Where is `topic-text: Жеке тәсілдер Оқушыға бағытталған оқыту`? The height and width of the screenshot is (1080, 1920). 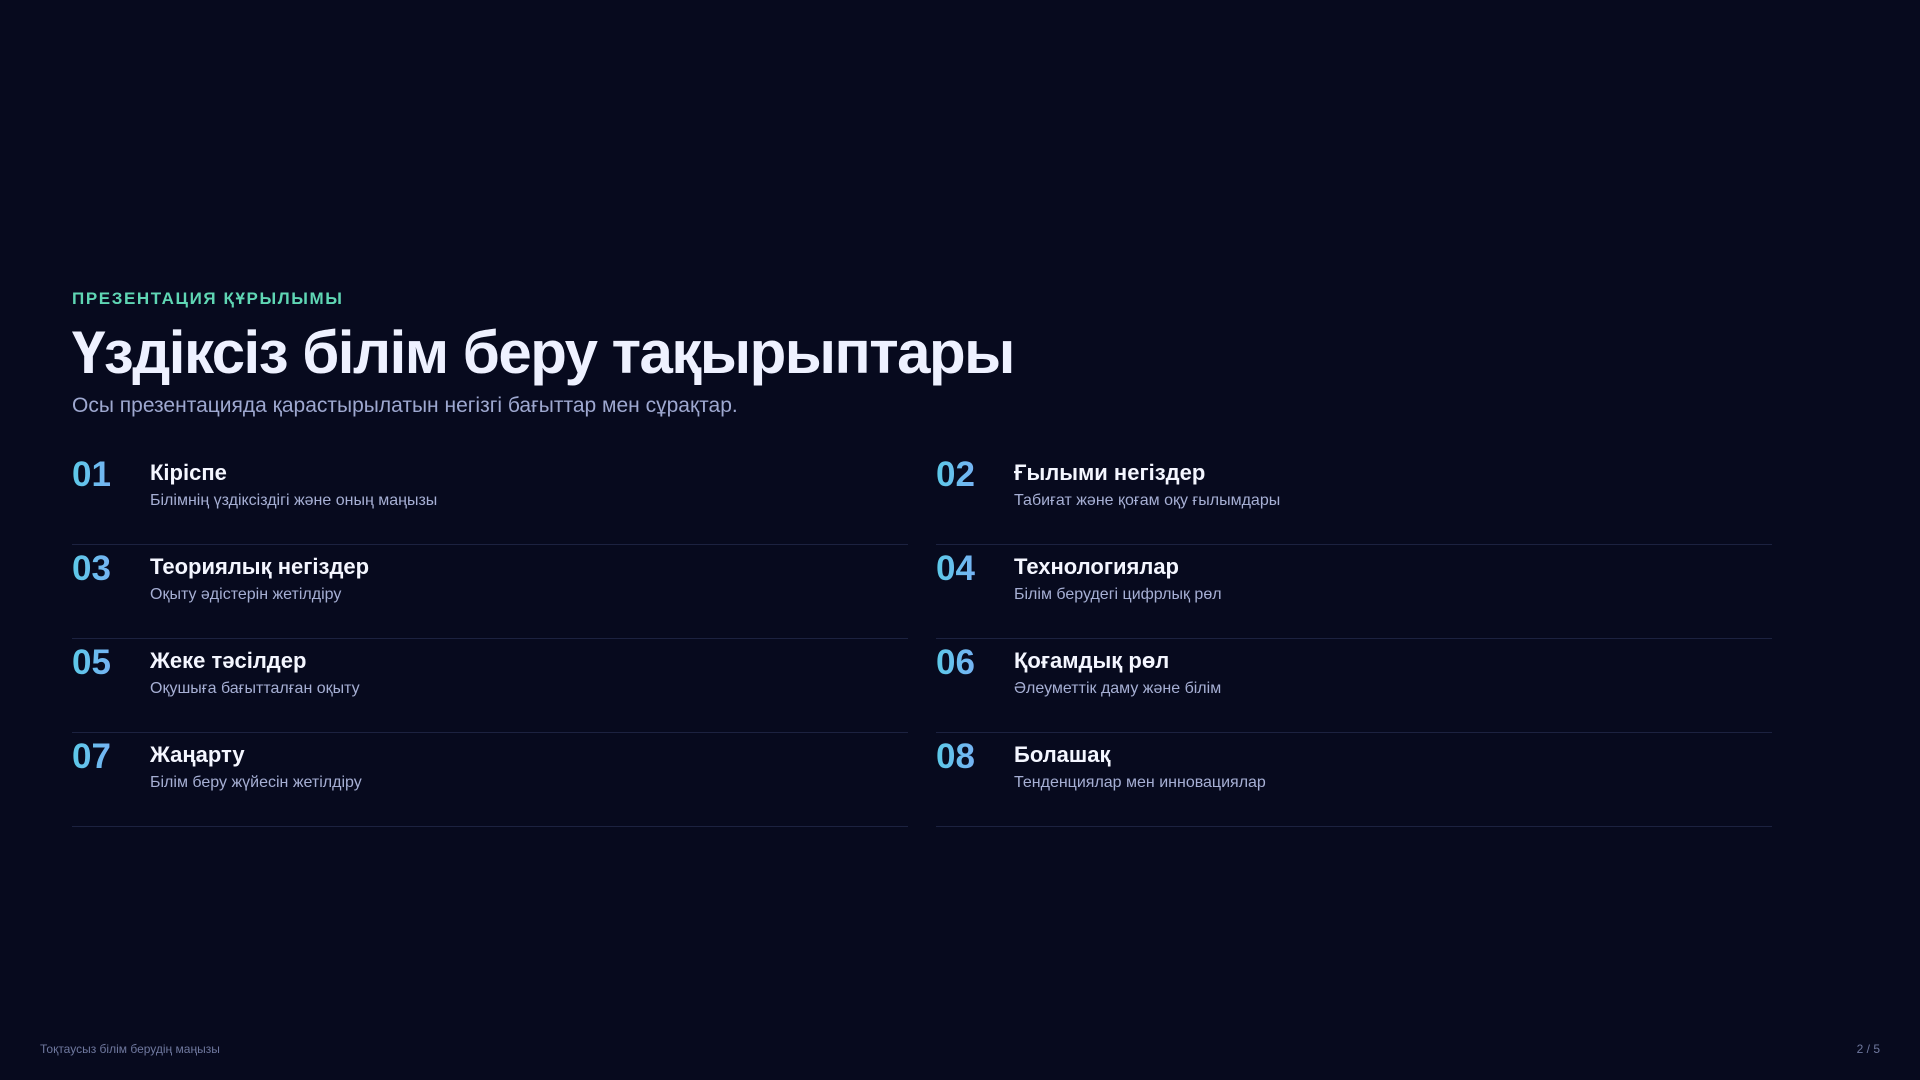
topic-text: Жеке тәсілдер Оқушыға бағытталған оқыту is located at coordinates (255, 671).